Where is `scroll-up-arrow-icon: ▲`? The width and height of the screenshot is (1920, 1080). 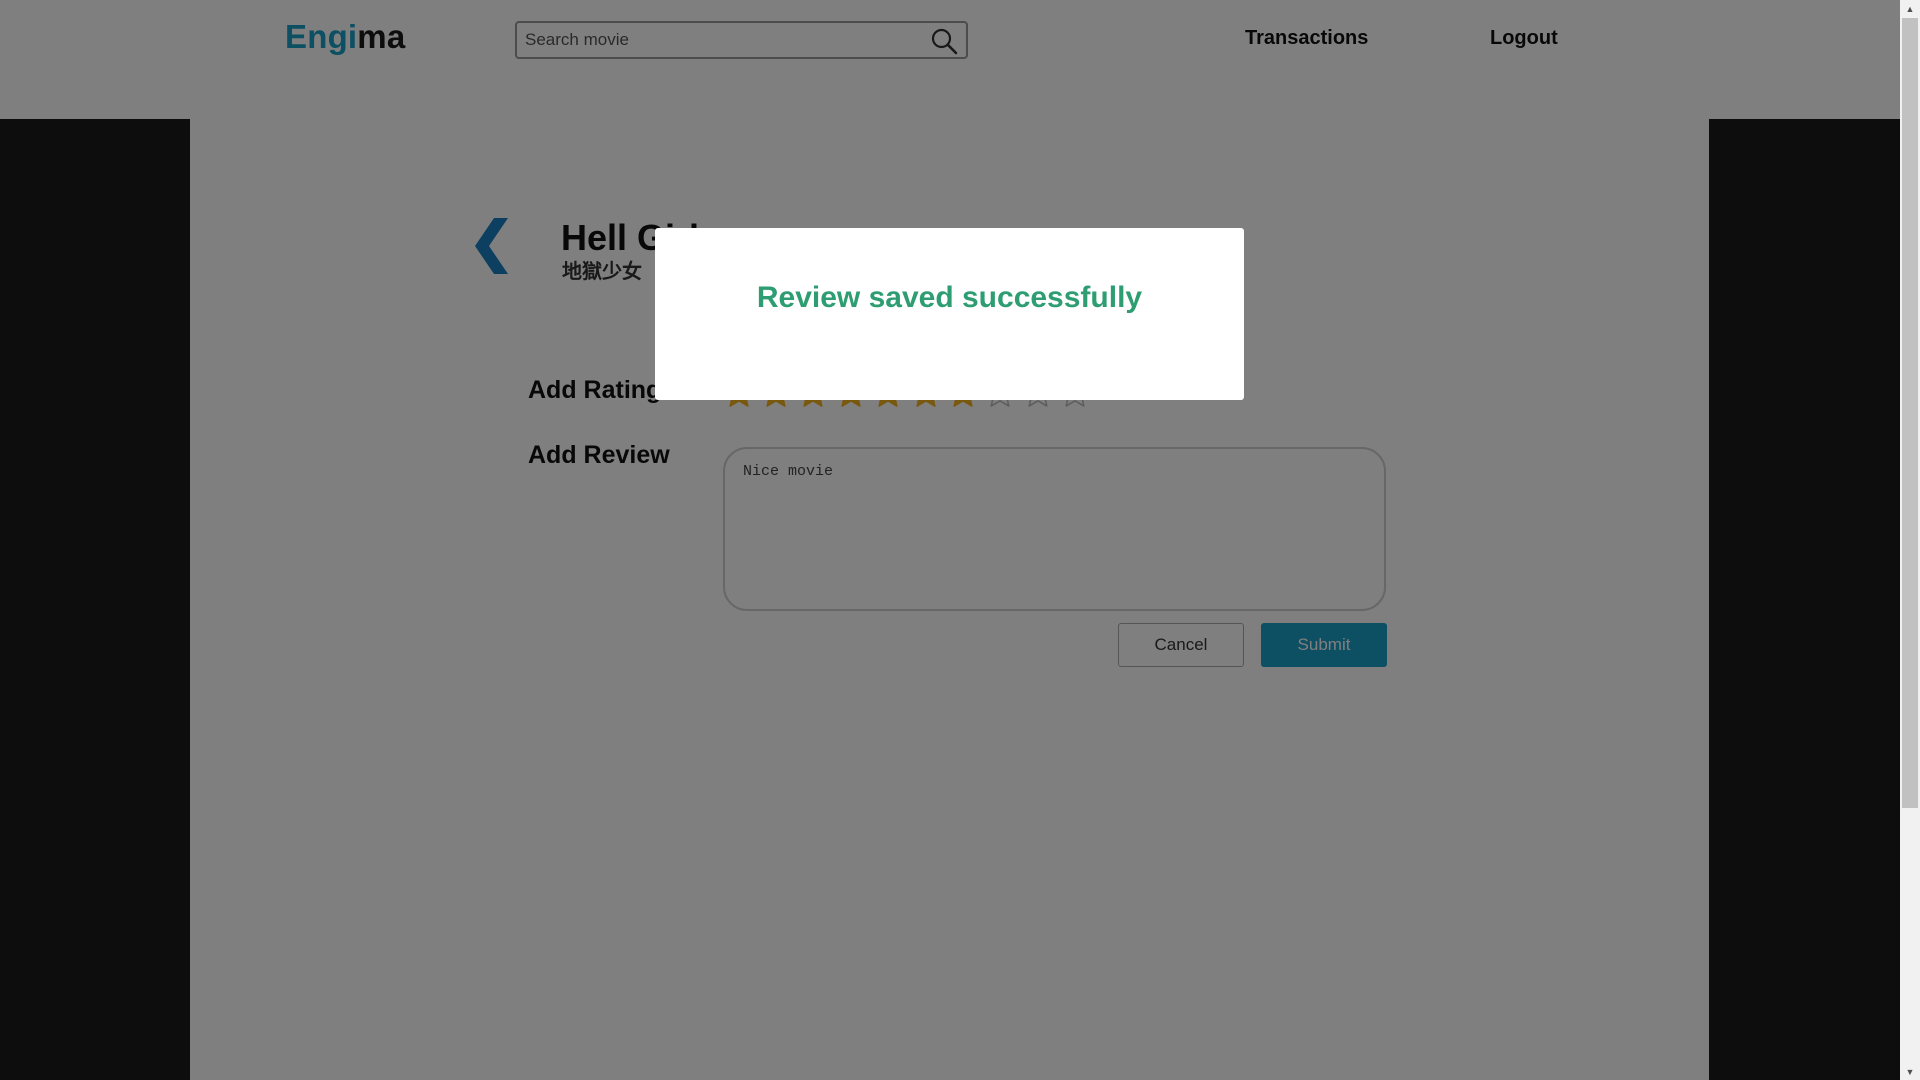 scroll-up-arrow-icon: ▲ is located at coordinates (1910, 8).